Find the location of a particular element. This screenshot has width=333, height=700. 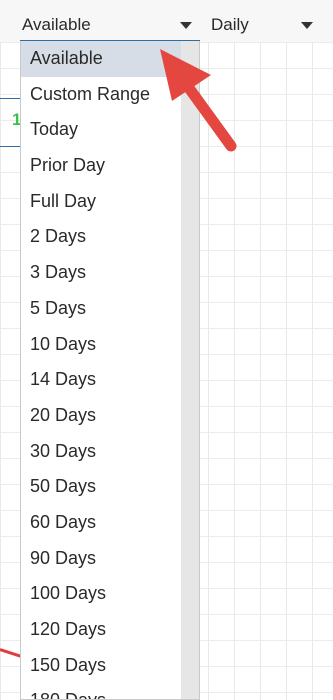

range-select: Available is located at coordinates (110, 25).